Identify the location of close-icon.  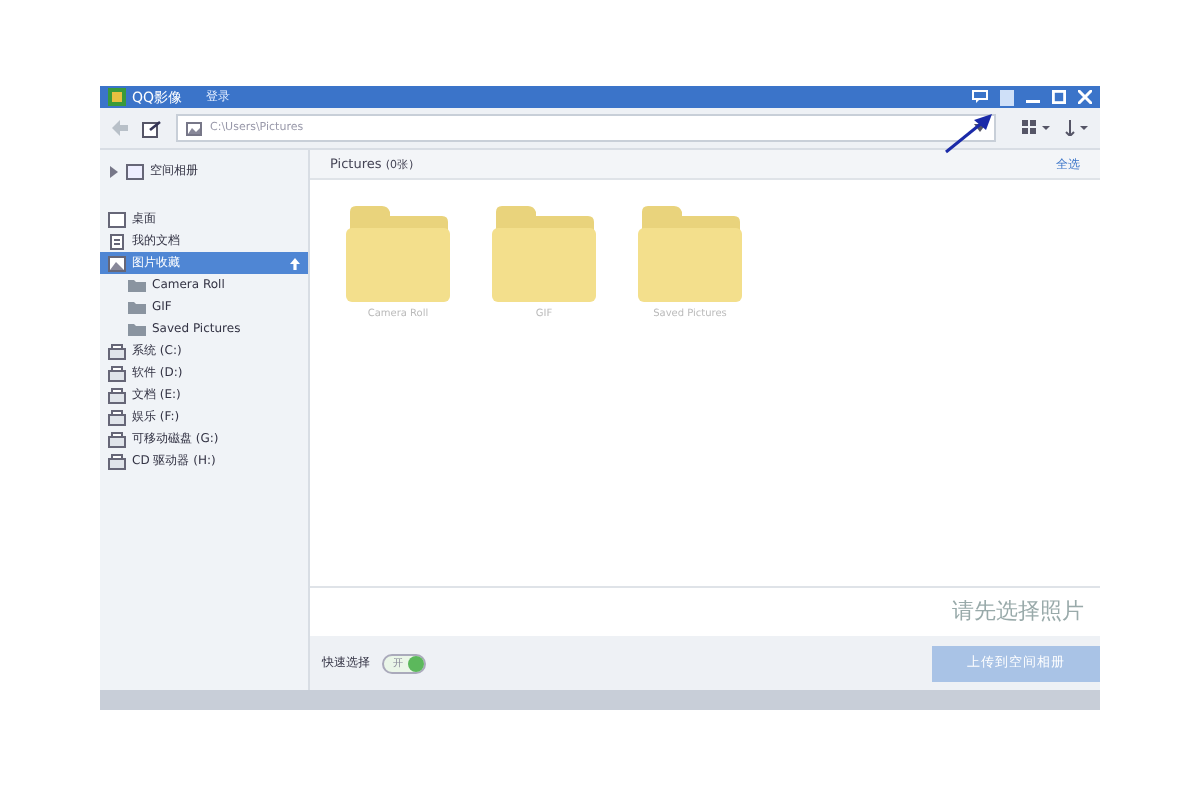
(1085, 97).